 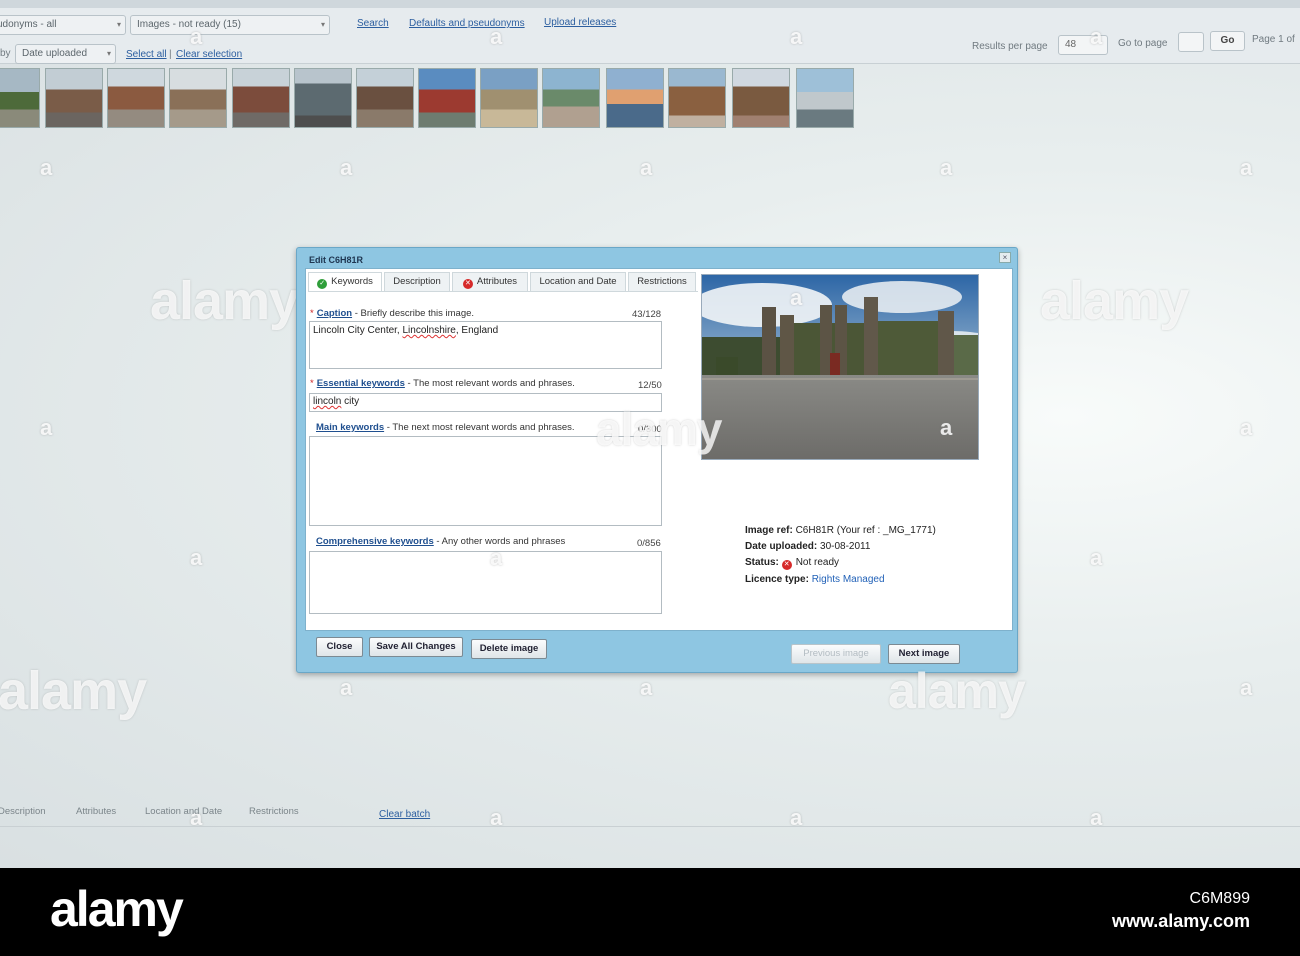 What do you see at coordinates (578, 282) in the screenshot?
I see `tab-location-date: Location and Date` at bounding box center [578, 282].